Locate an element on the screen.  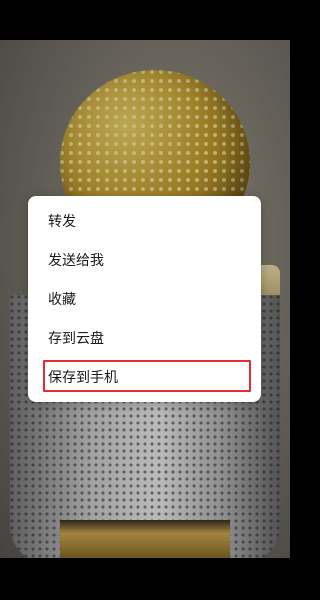
status-bar-area is located at coordinates (145, 20).